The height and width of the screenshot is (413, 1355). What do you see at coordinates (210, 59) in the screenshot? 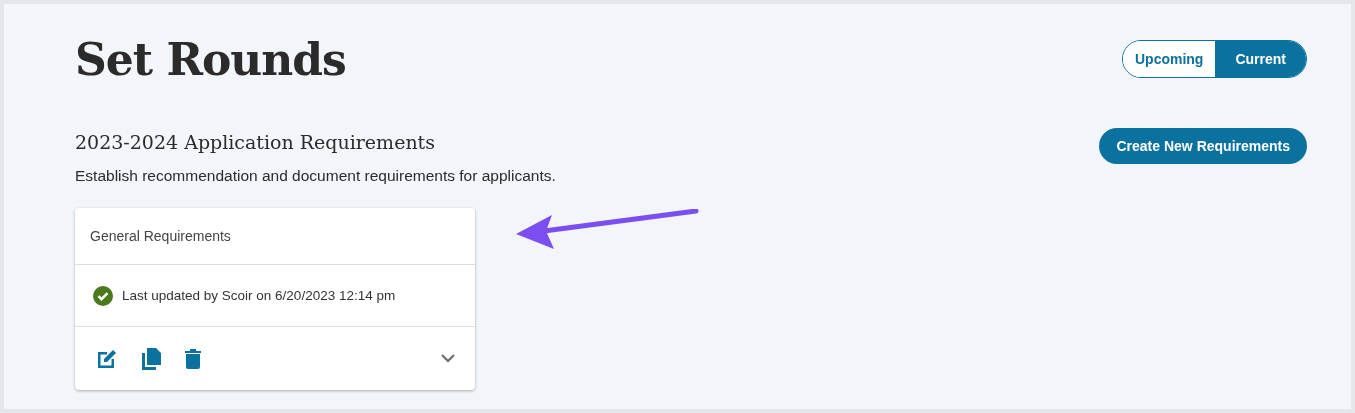
I see `page-title: Set Rounds` at bounding box center [210, 59].